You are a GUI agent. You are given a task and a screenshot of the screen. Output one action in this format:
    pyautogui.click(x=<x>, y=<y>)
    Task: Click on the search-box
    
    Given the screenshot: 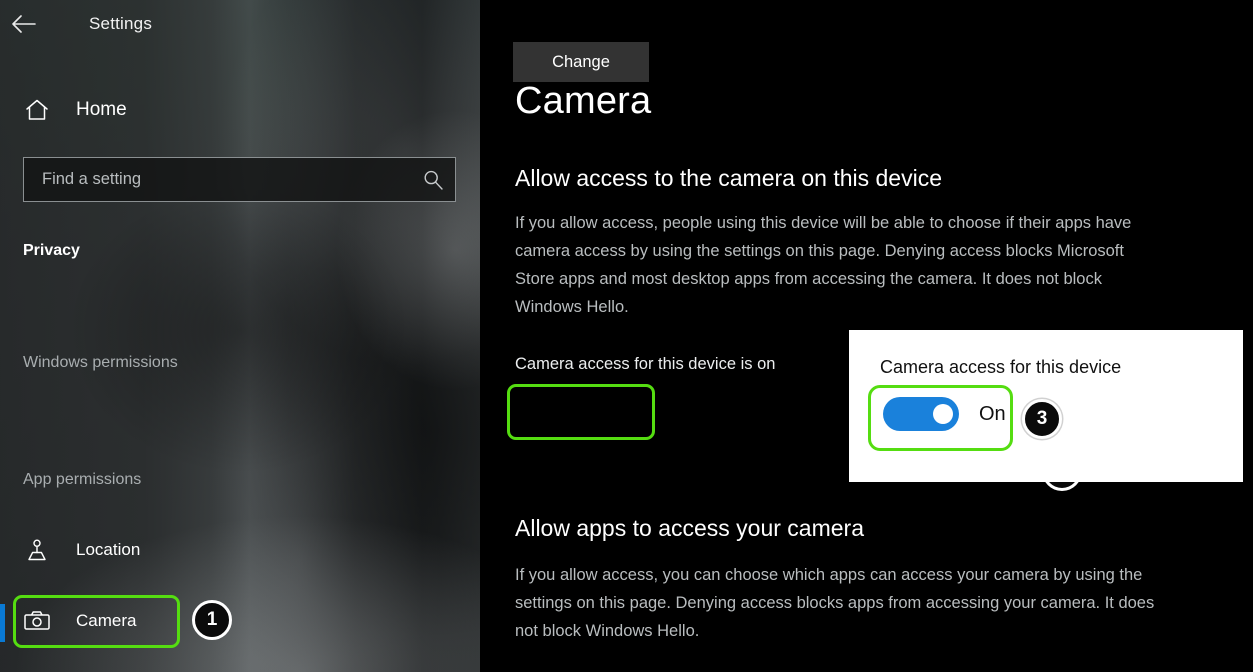 What is the action you would take?
    pyautogui.click(x=239, y=179)
    